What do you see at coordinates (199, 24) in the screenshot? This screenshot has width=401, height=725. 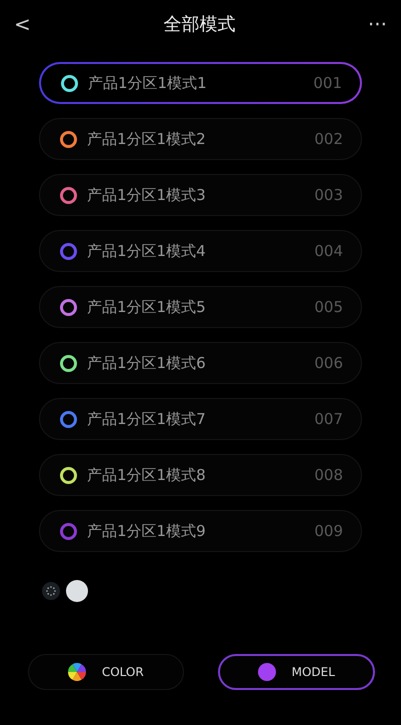 I see `page-title: 全部模式` at bounding box center [199, 24].